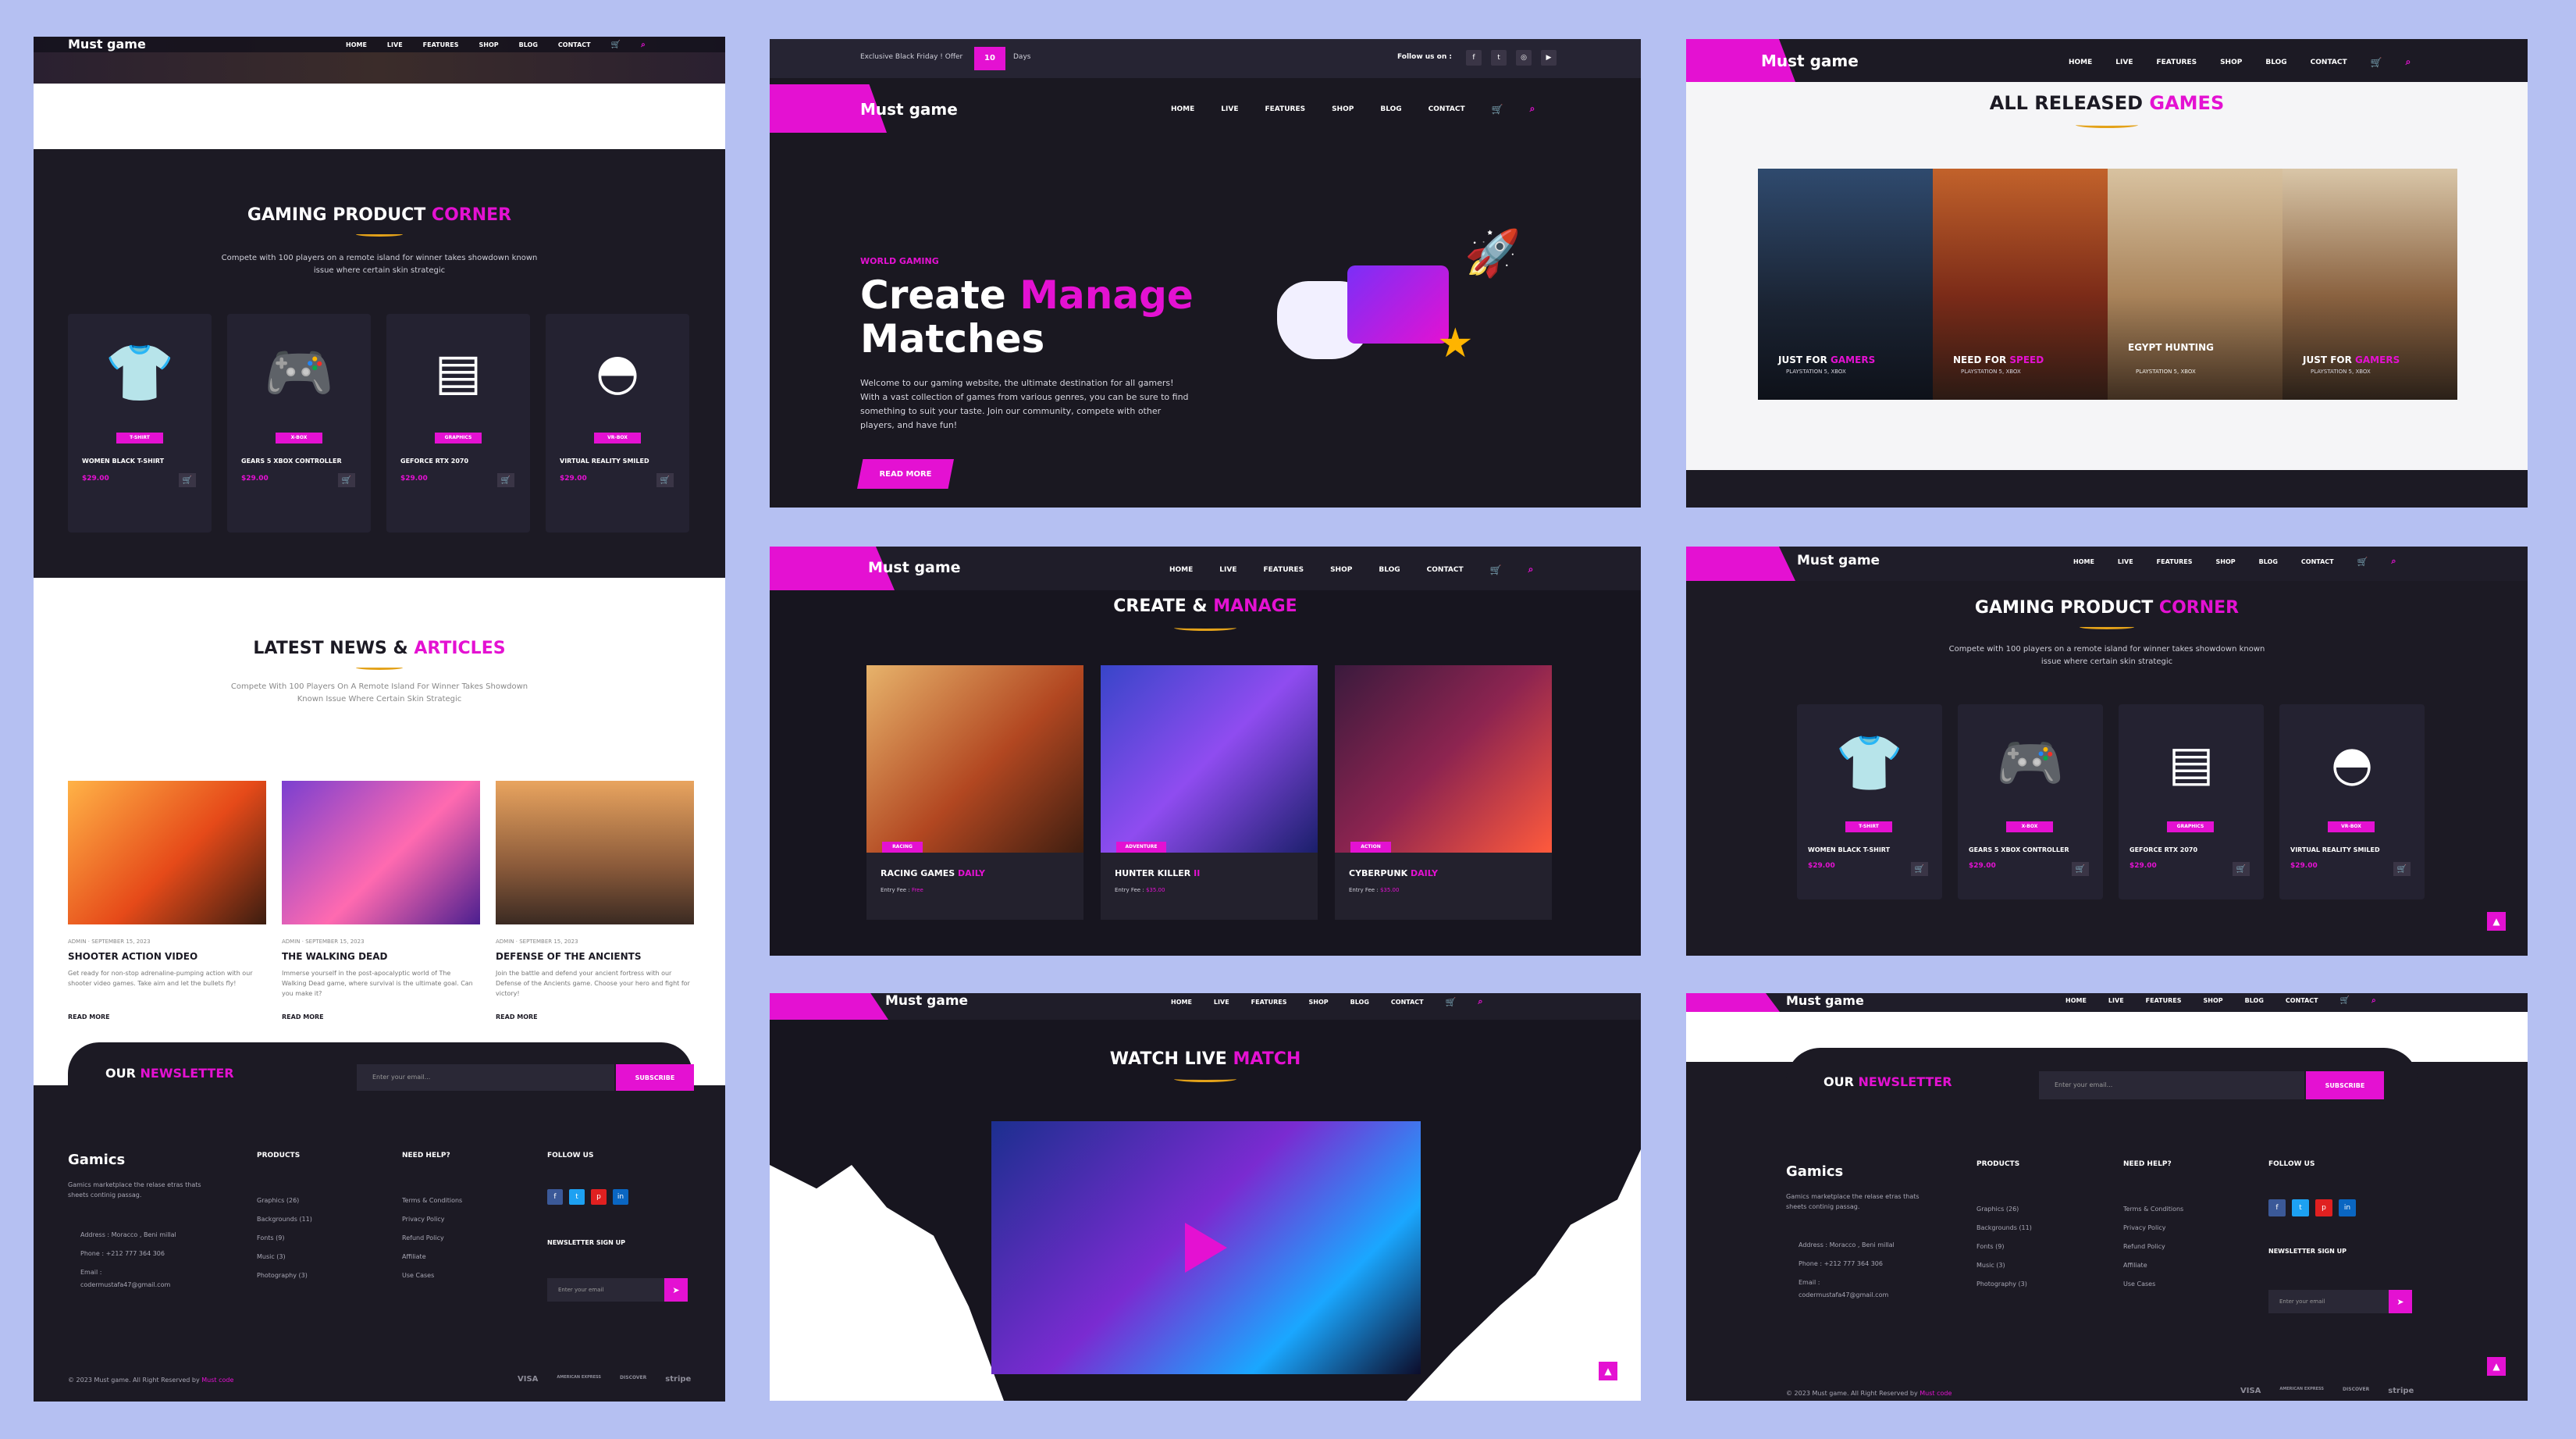 Image resolution: width=2576 pixels, height=1439 pixels. What do you see at coordinates (2195, 284) in the screenshot?
I see `game-card: EGYPT HUNTING PLAYSTATION 5, XBOX` at bounding box center [2195, 284].